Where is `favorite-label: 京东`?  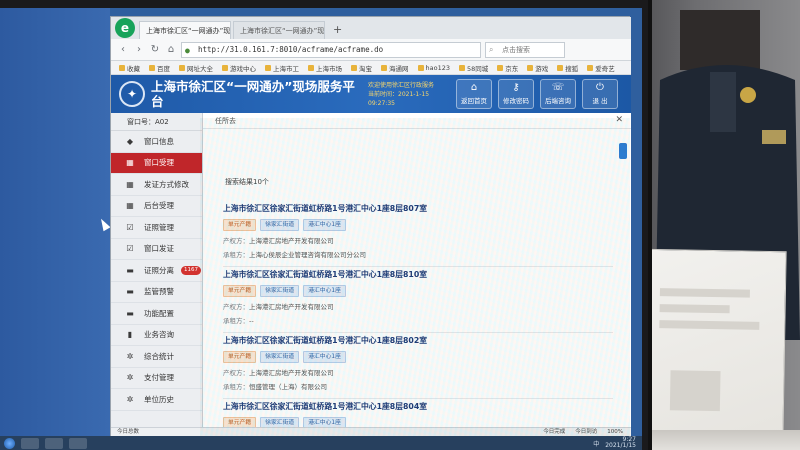
favorite-label: 京东 is located at coordinates (512, 68).